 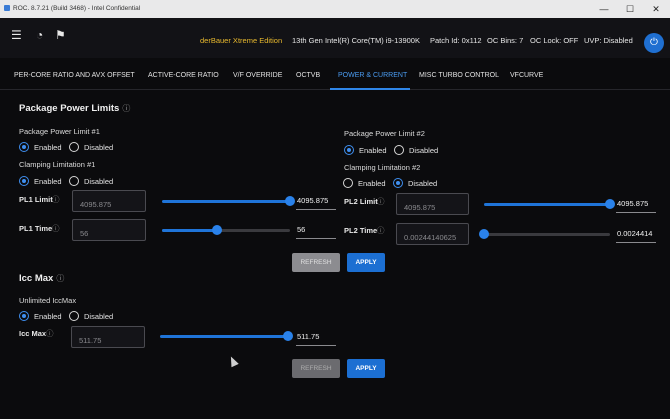 What do you see at coordinates (217, 230) in the screenshot?
I see `pl1-time-slider-thumb` at bounding box center [217, 230].